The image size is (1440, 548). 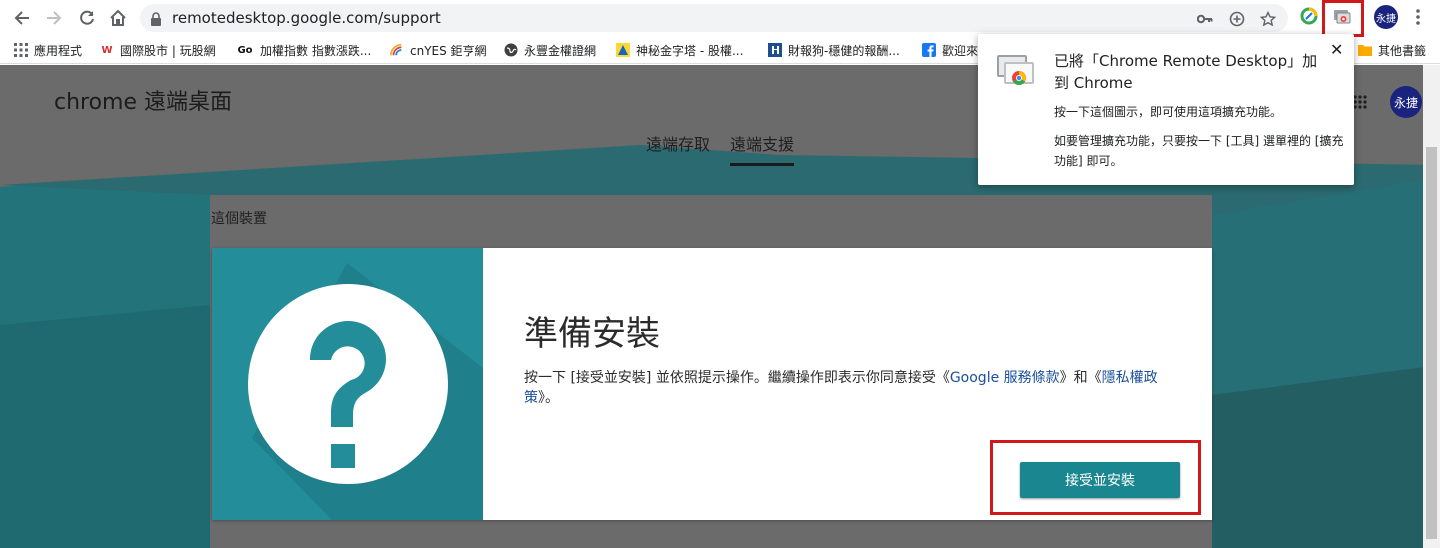 What do you see at coordinates (592, 334) in the screenshot?
I see `card-title: 準備安裝` at bounding box center [592, 334].